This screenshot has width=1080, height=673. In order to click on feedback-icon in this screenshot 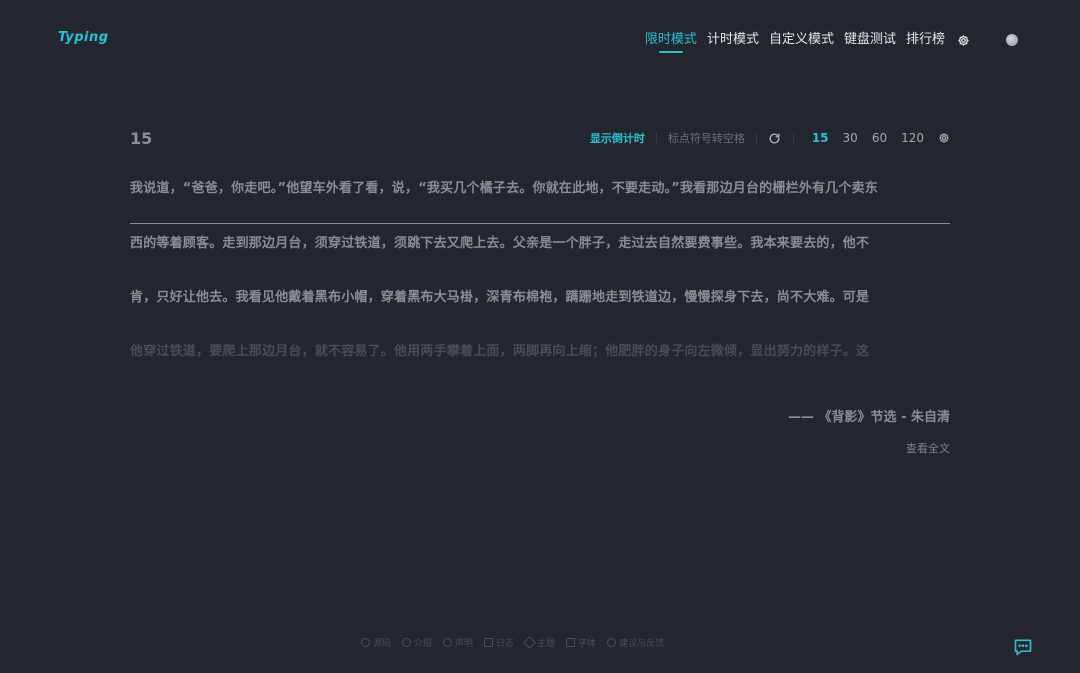, I will do `click(612, 642)`.